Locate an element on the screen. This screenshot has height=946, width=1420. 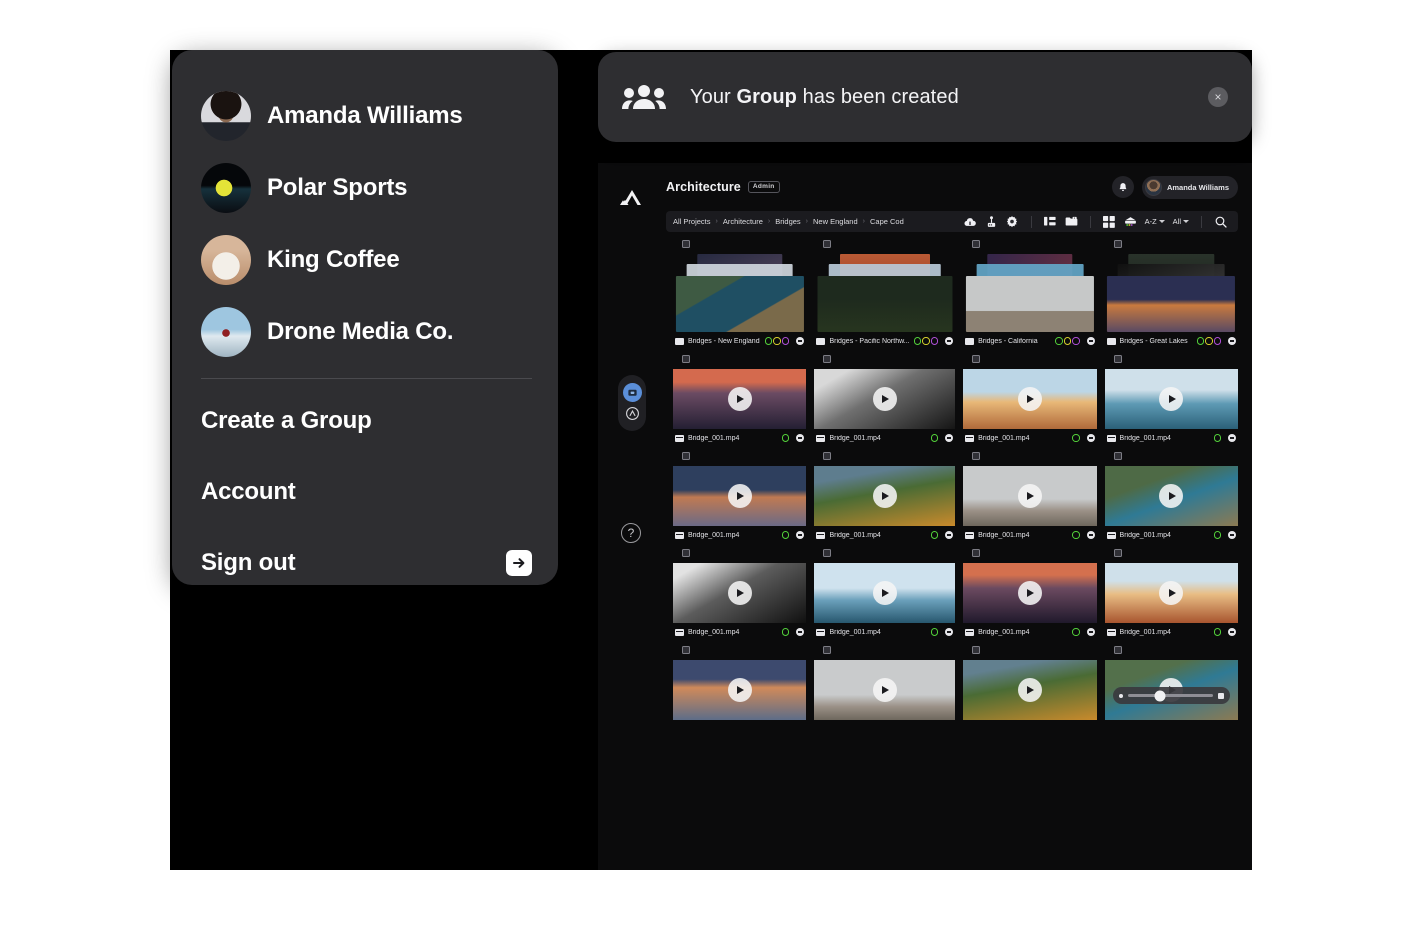
notifications-button is located at coordinates (1122, 187).